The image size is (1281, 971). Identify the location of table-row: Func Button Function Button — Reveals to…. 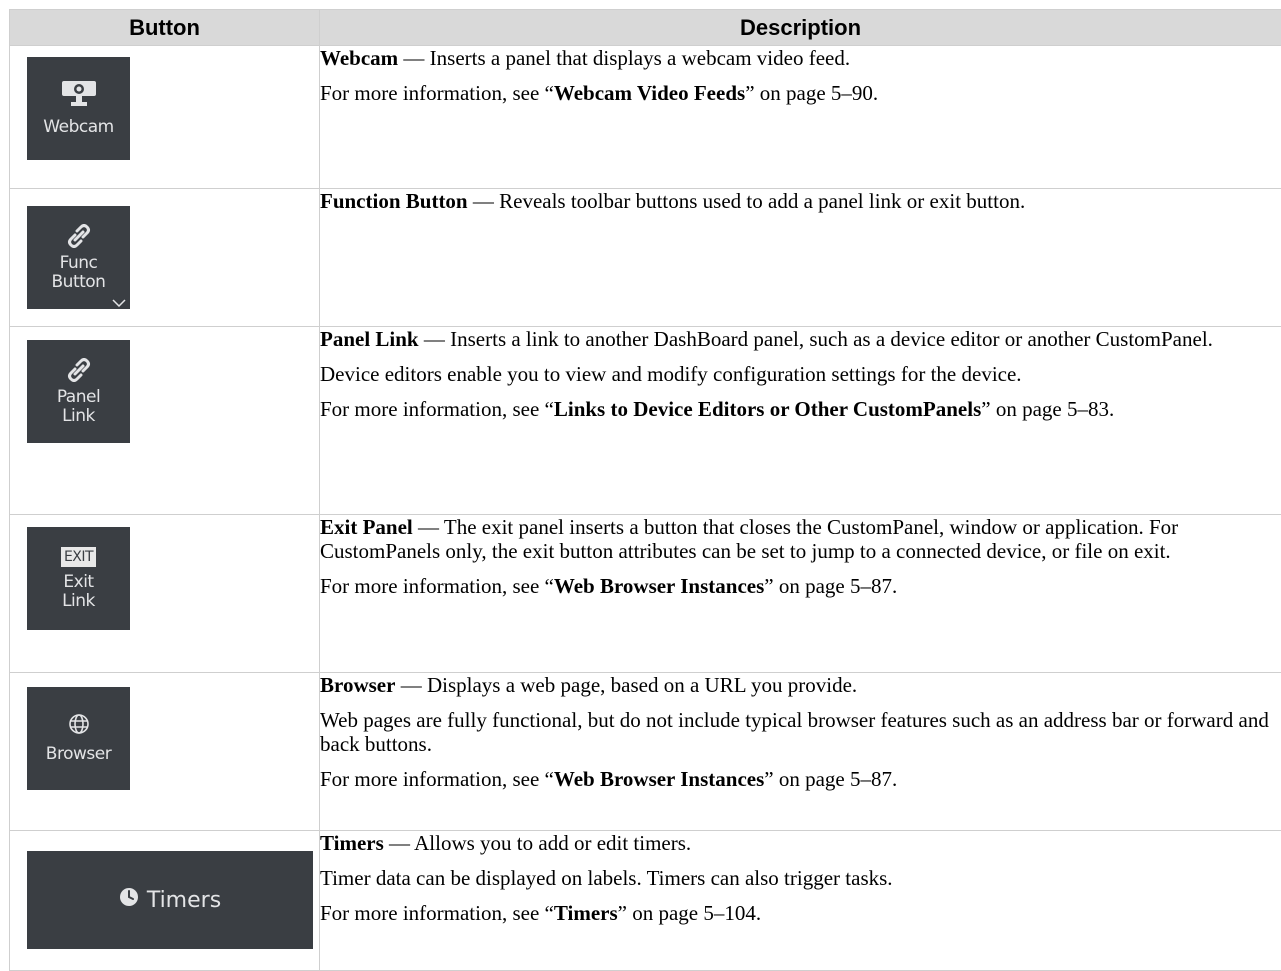
(645, 258).